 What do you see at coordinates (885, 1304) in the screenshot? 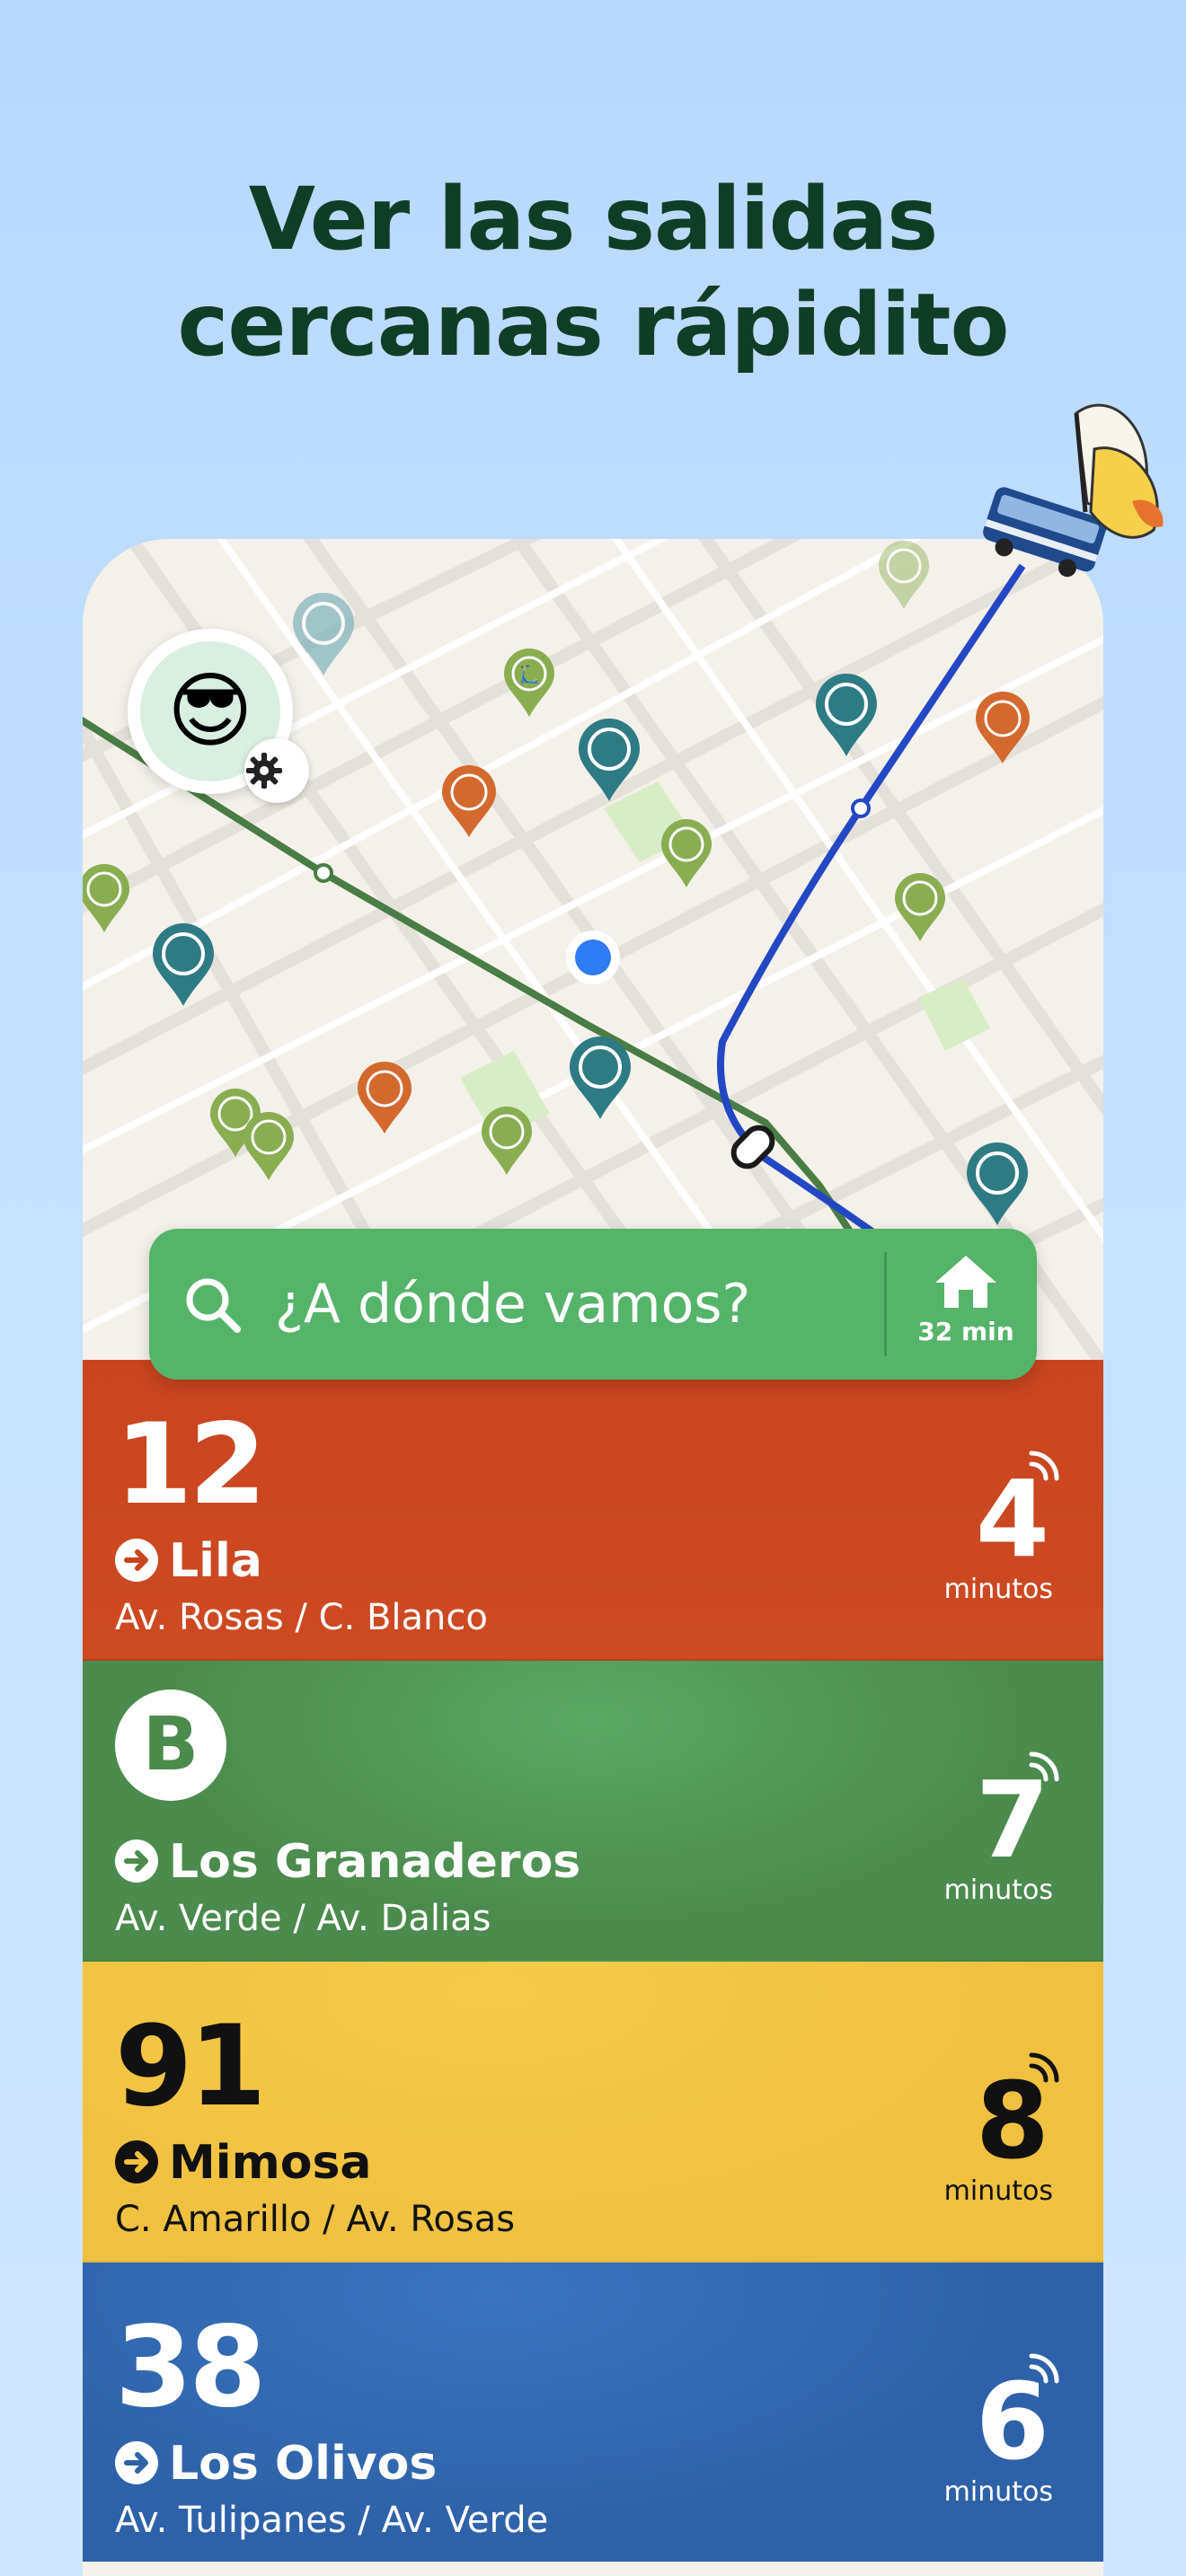
I see `search-divider` at bounding box center [885, 1304].